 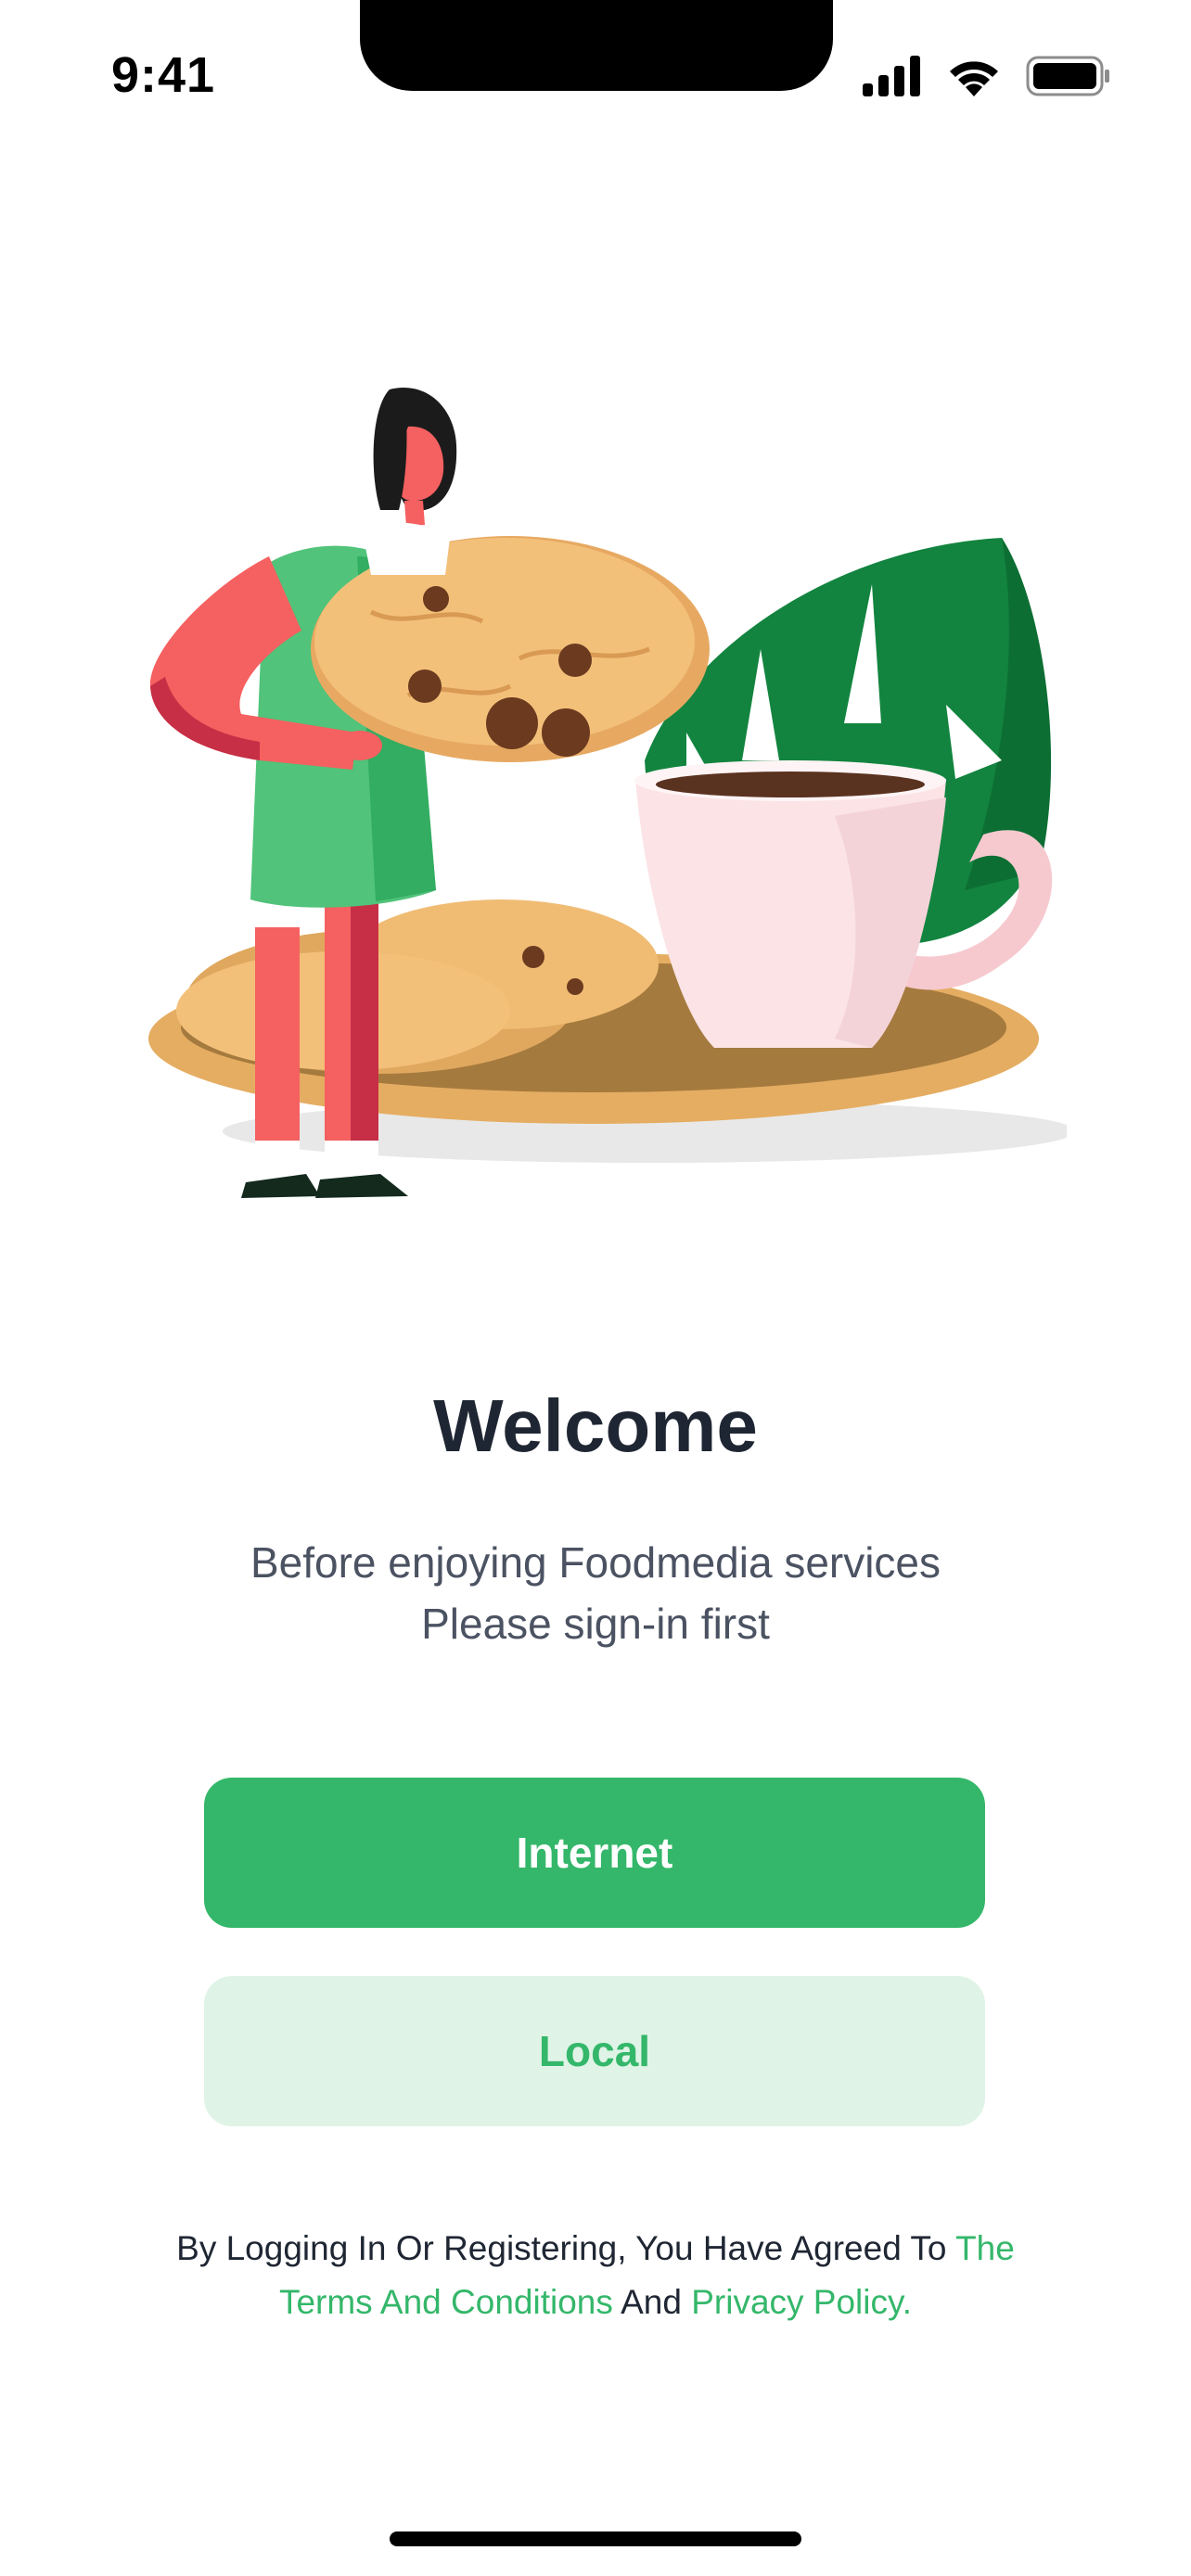 I want to click on local-button: Local, so click(x=594, y=2051).